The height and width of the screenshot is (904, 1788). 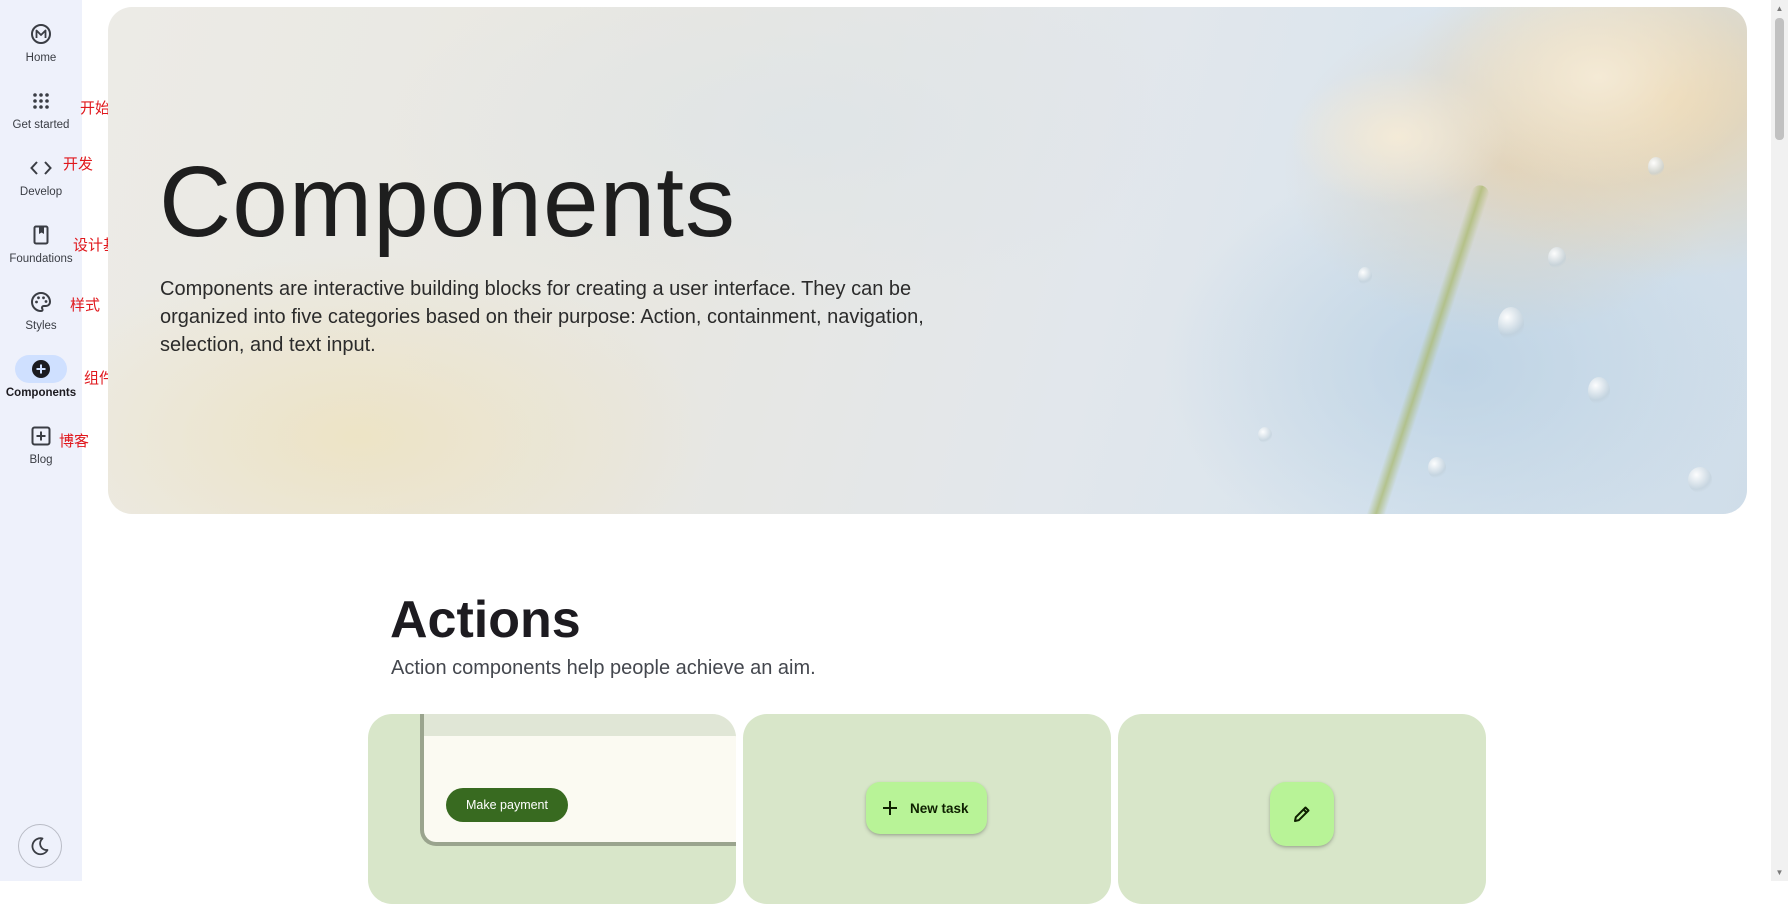 What do you see at coordinates (41, 235) in the screenshot?
I see `book-icon` at bounding box center [41, 235].